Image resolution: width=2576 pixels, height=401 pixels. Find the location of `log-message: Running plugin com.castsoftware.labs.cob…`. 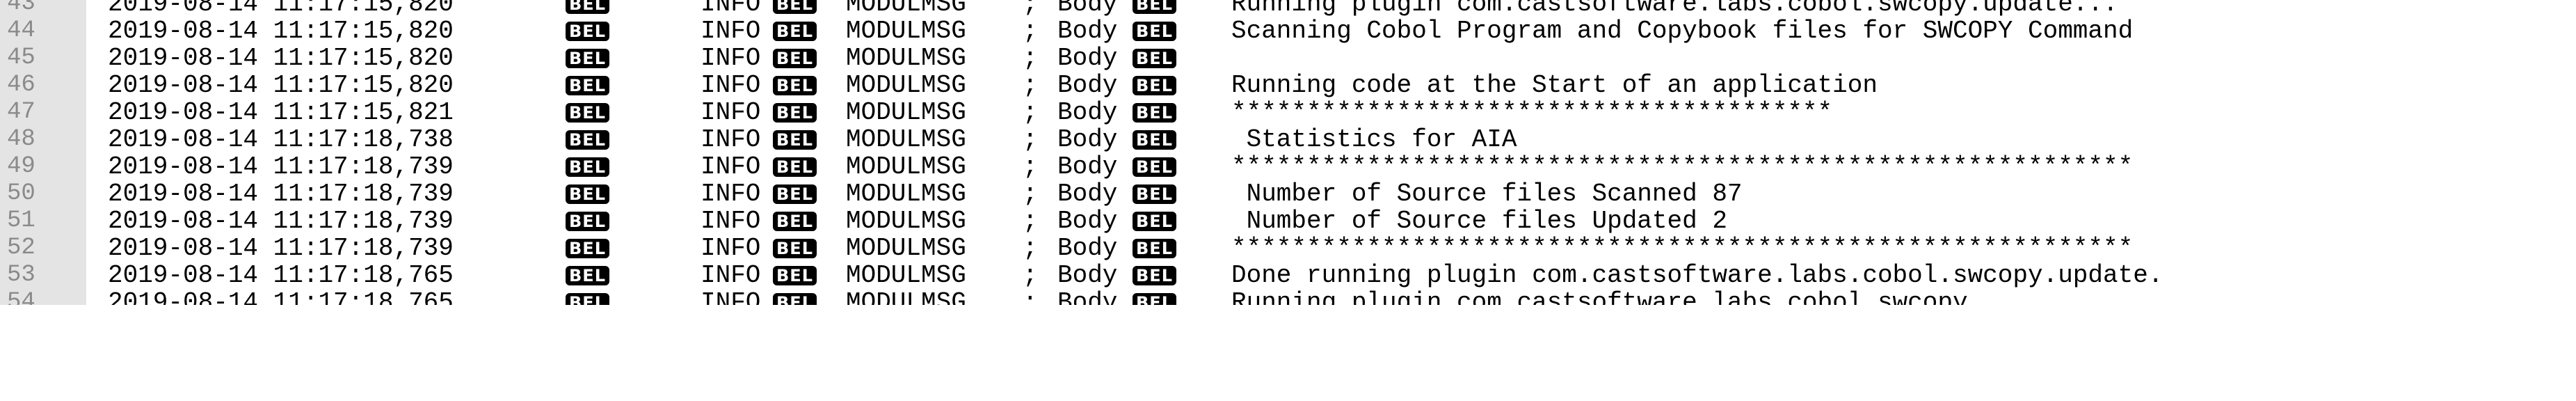

log-message: Running plugin com.castsoftware.labs.cob… is located at coordinates (1622, 296).